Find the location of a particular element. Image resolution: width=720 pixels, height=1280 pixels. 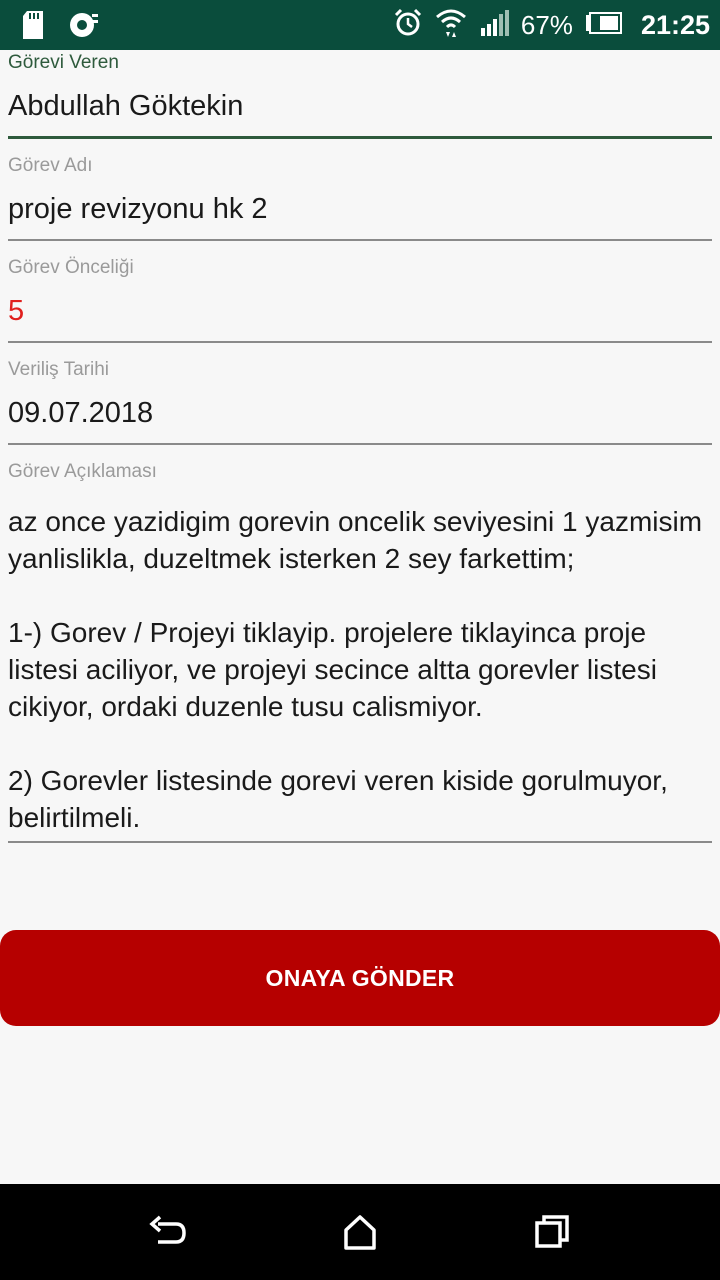

assigner-field: Görevi Veren Abdullah Göktekin is located at coordinates (360, 94).